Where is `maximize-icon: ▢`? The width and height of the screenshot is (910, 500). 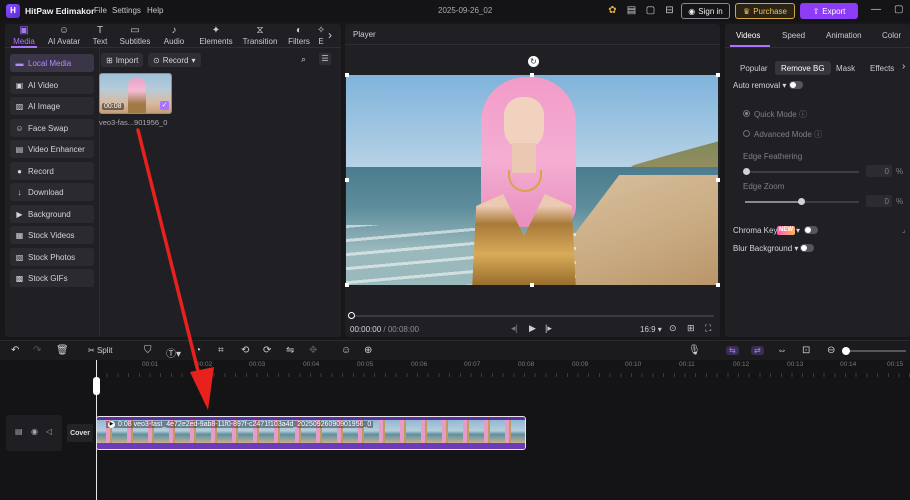 maximize-icon: ▢ is located at coordinates (898, 9).